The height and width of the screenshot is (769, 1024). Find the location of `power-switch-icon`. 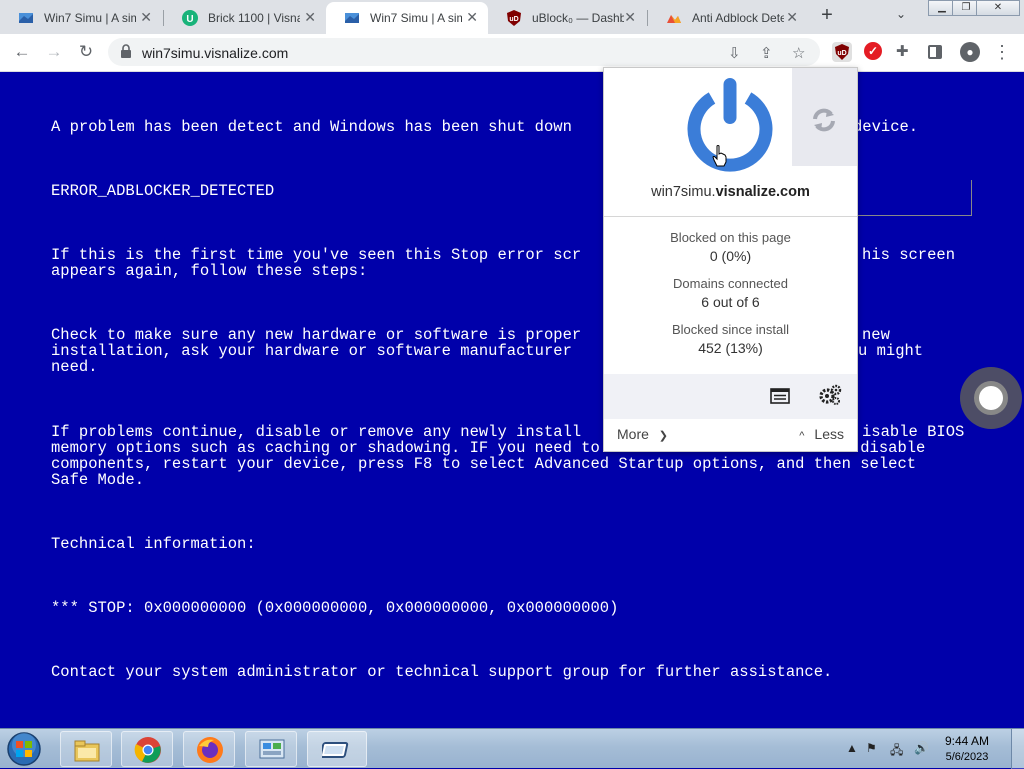

power-switch-icon is located at coordinates (730, 124).